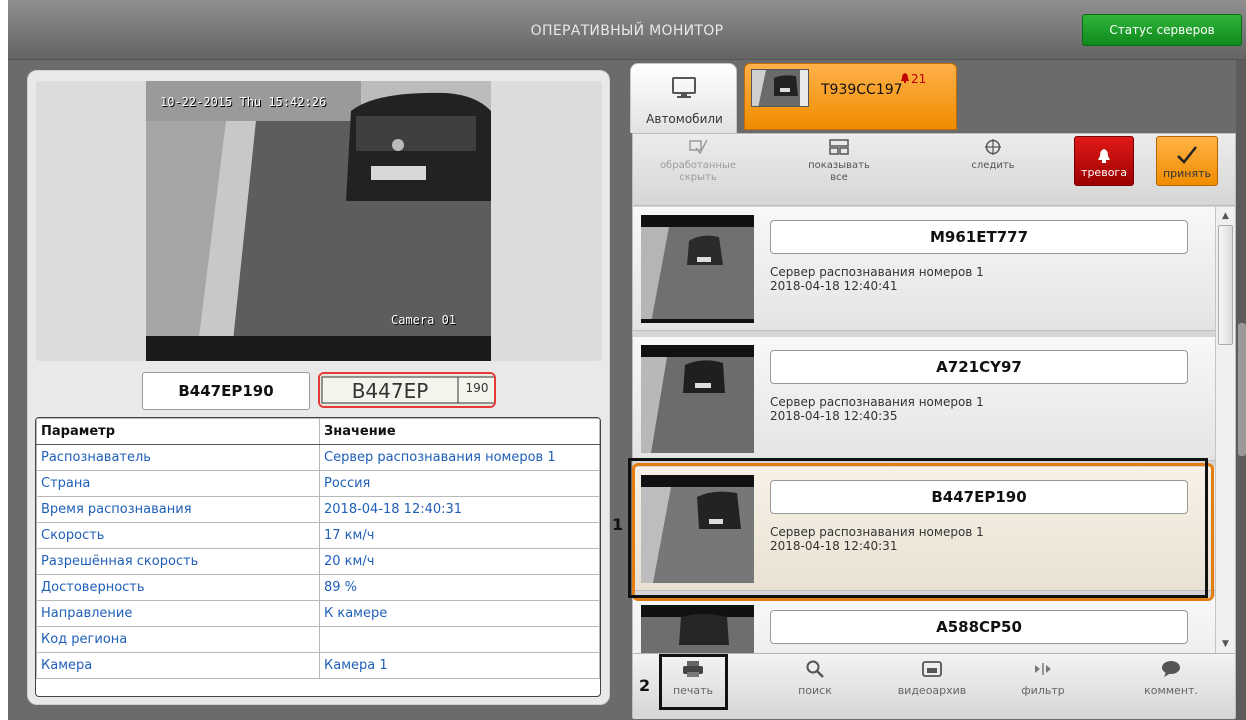  I want to click on video-archive-icon, so click(932, 669).